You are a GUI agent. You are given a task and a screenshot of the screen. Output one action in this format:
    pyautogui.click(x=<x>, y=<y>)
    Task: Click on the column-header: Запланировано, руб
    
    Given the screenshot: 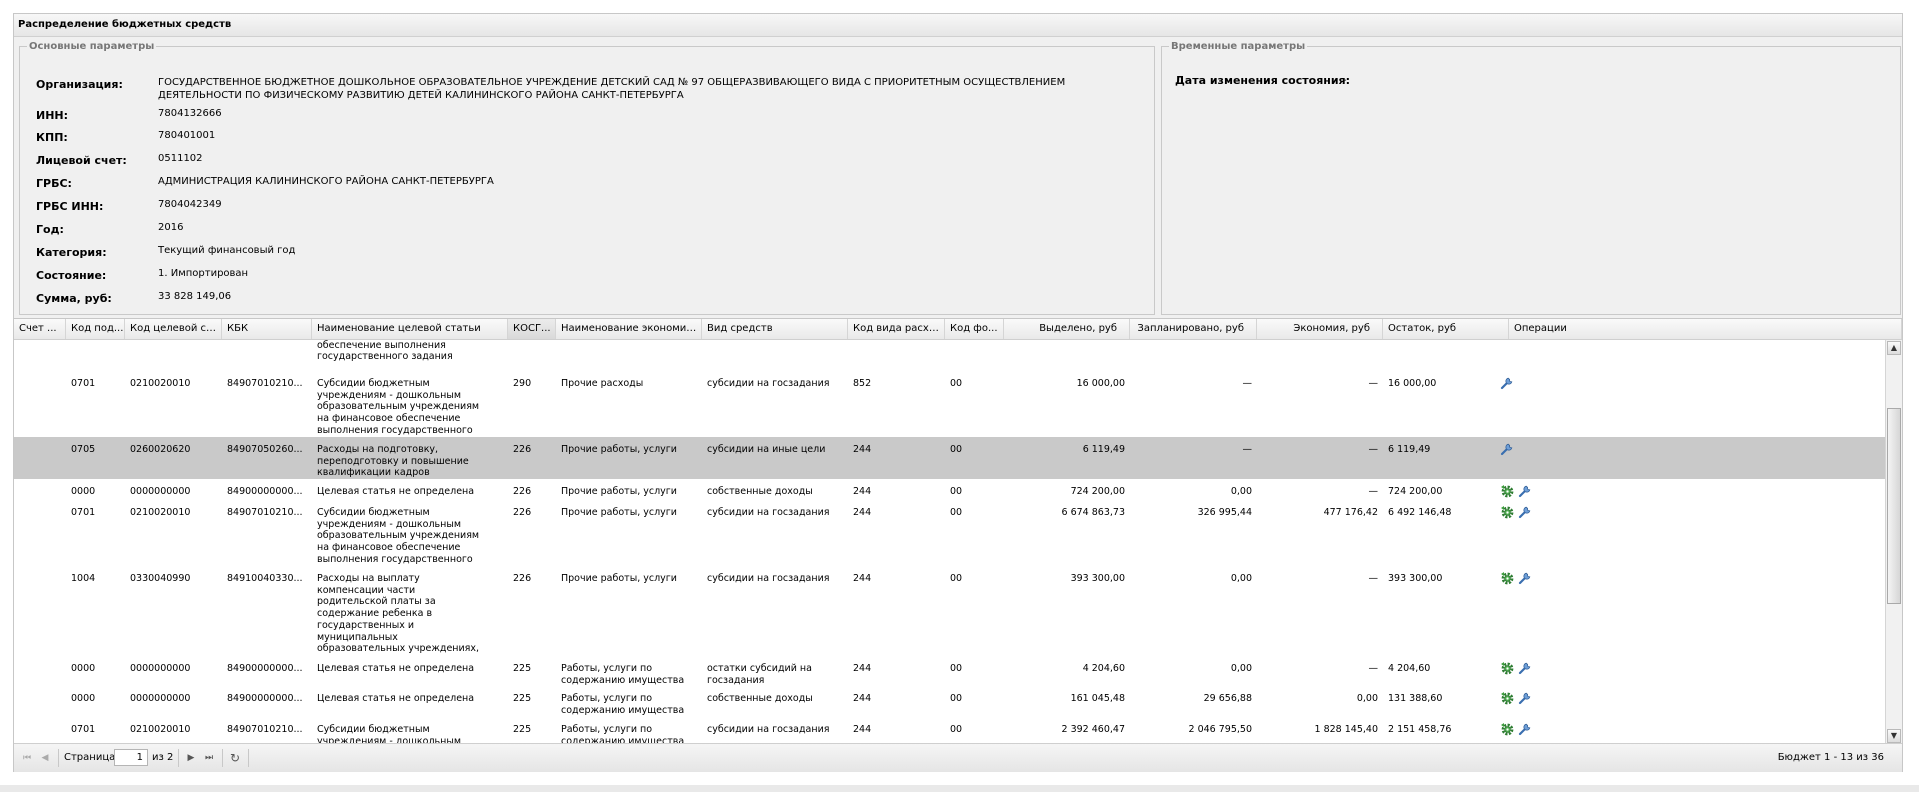 What is the action you would take?
    pyautogui.click(x=1193, y=329)
    